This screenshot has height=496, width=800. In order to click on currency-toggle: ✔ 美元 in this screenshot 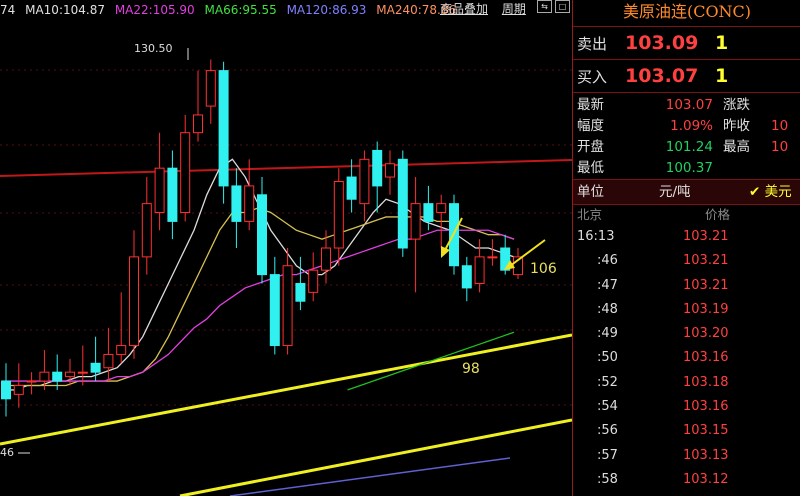, I will do `click(770, 192)`.